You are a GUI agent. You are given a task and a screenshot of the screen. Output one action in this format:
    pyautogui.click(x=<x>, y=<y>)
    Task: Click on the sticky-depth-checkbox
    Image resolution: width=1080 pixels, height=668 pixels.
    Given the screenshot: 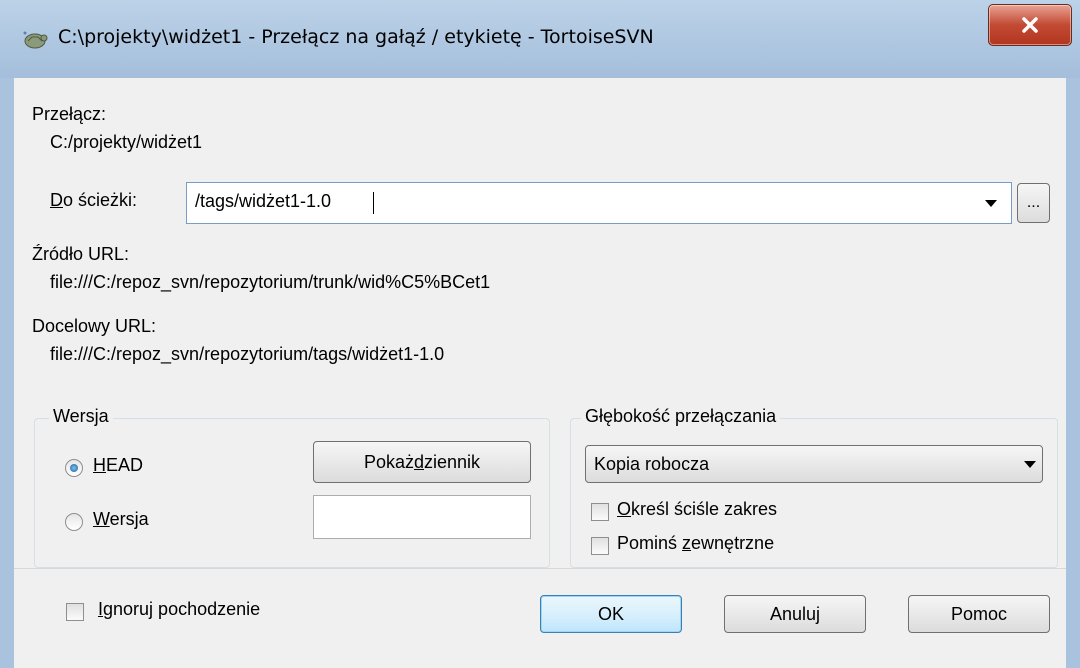 What is the action you would take?
    pyautogui.click(x=600, y=512)
    